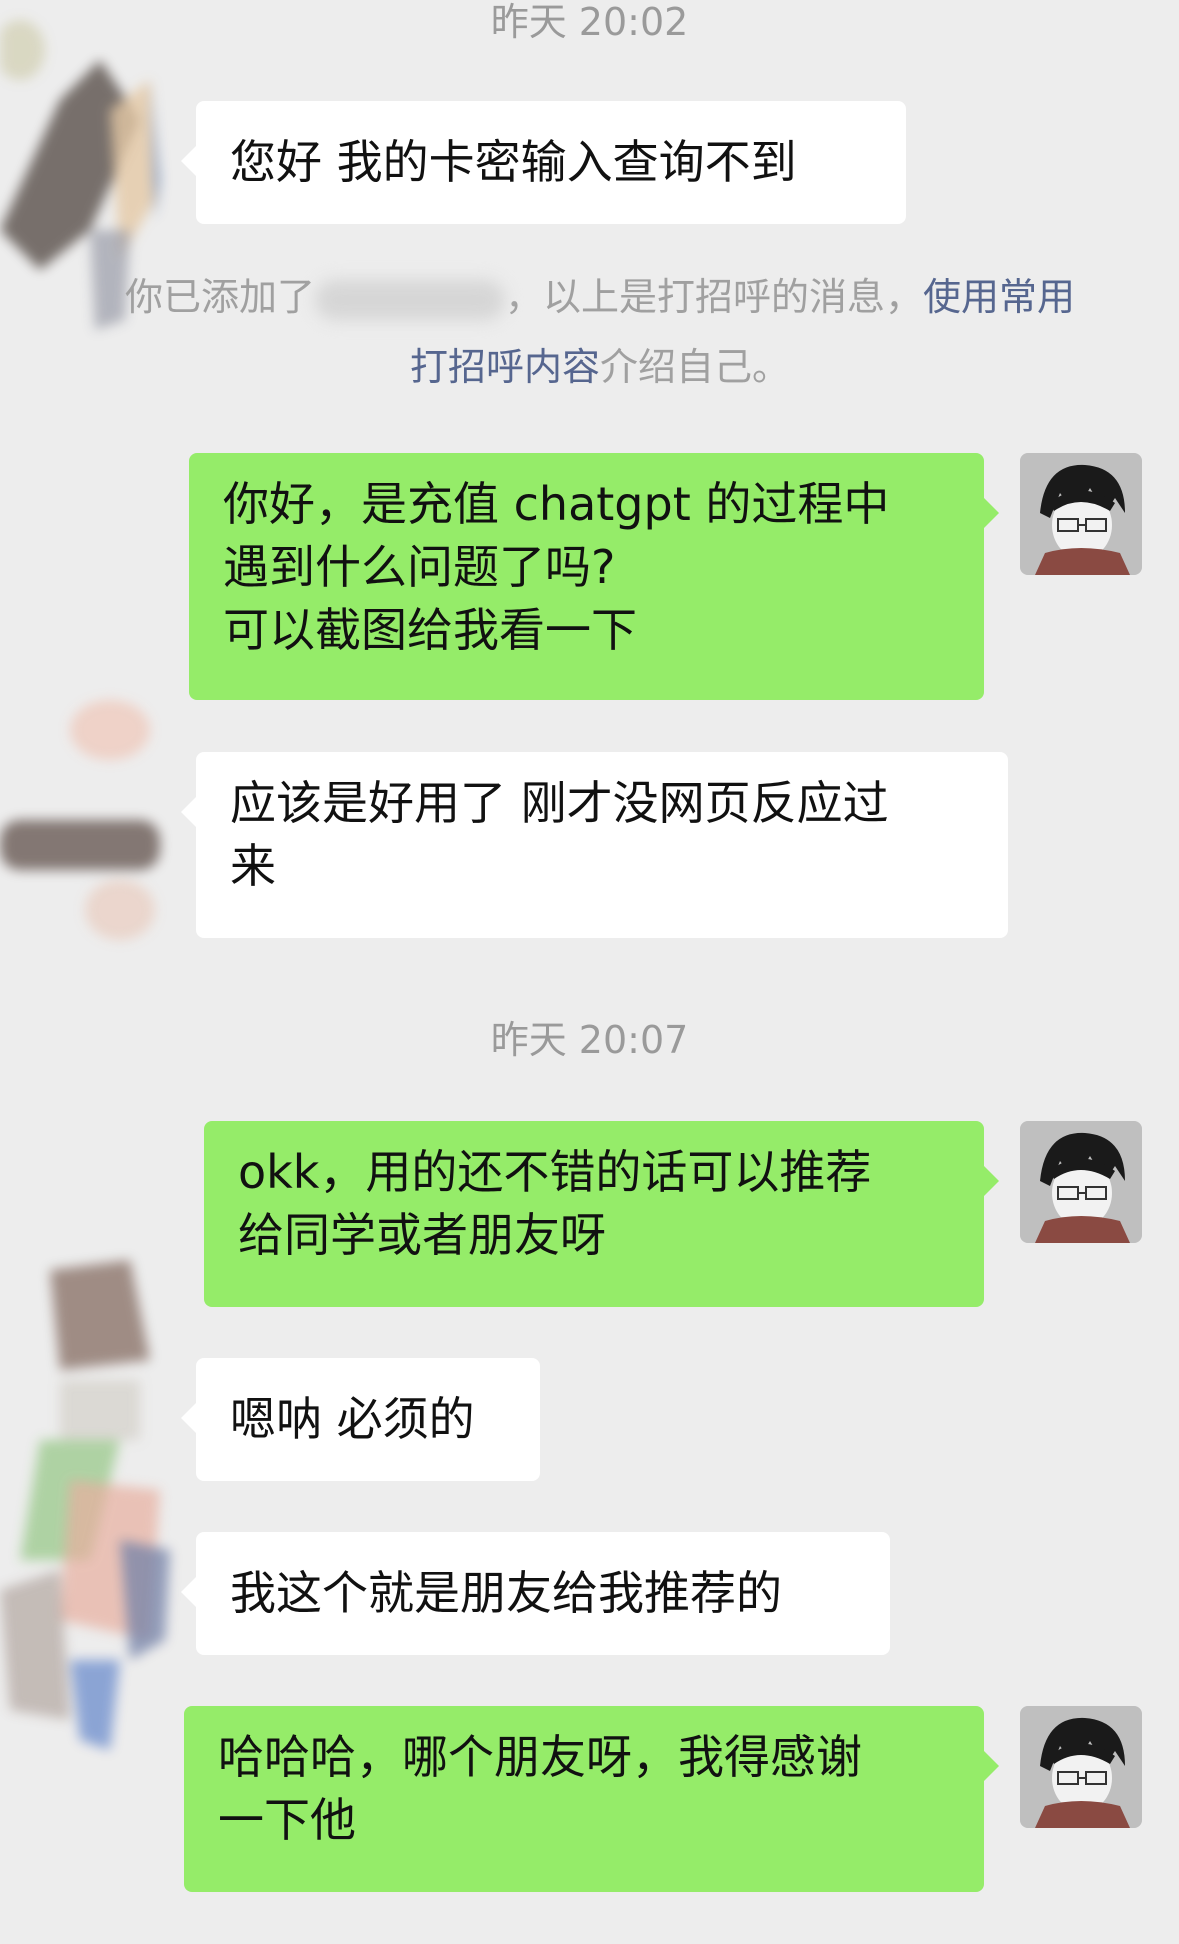  What do you see at coordinates (594, 576) in the screenshot?
I see `message-bubble-outgoing: 你好，是充值 chatgpt 的过程中 遇到什么问题了吗? 可以截图给我看一下` at bounding box center [594, 576].